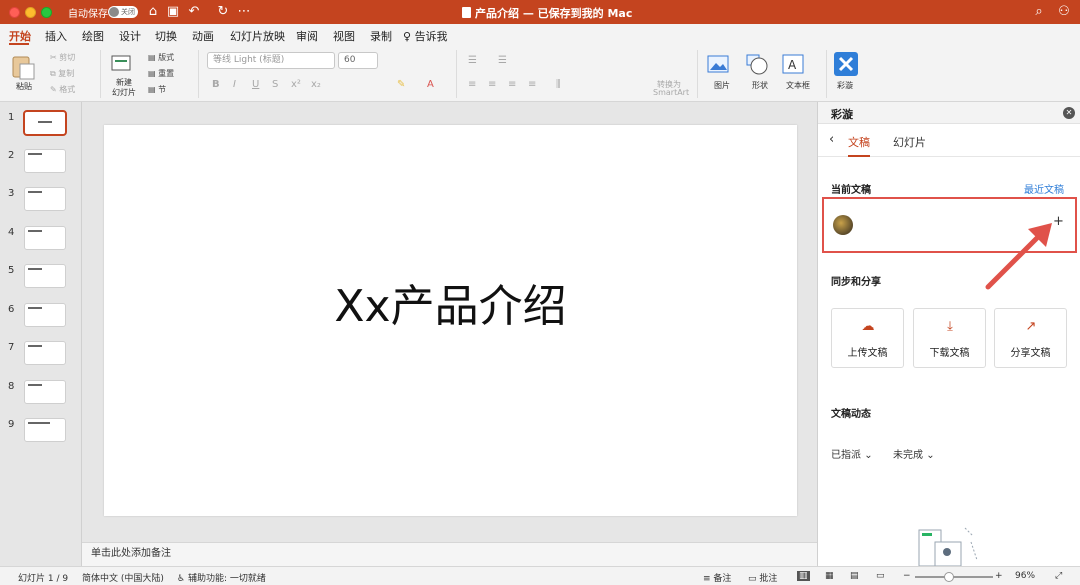  I want to click on tab-record: 录制, so click(381, 36).